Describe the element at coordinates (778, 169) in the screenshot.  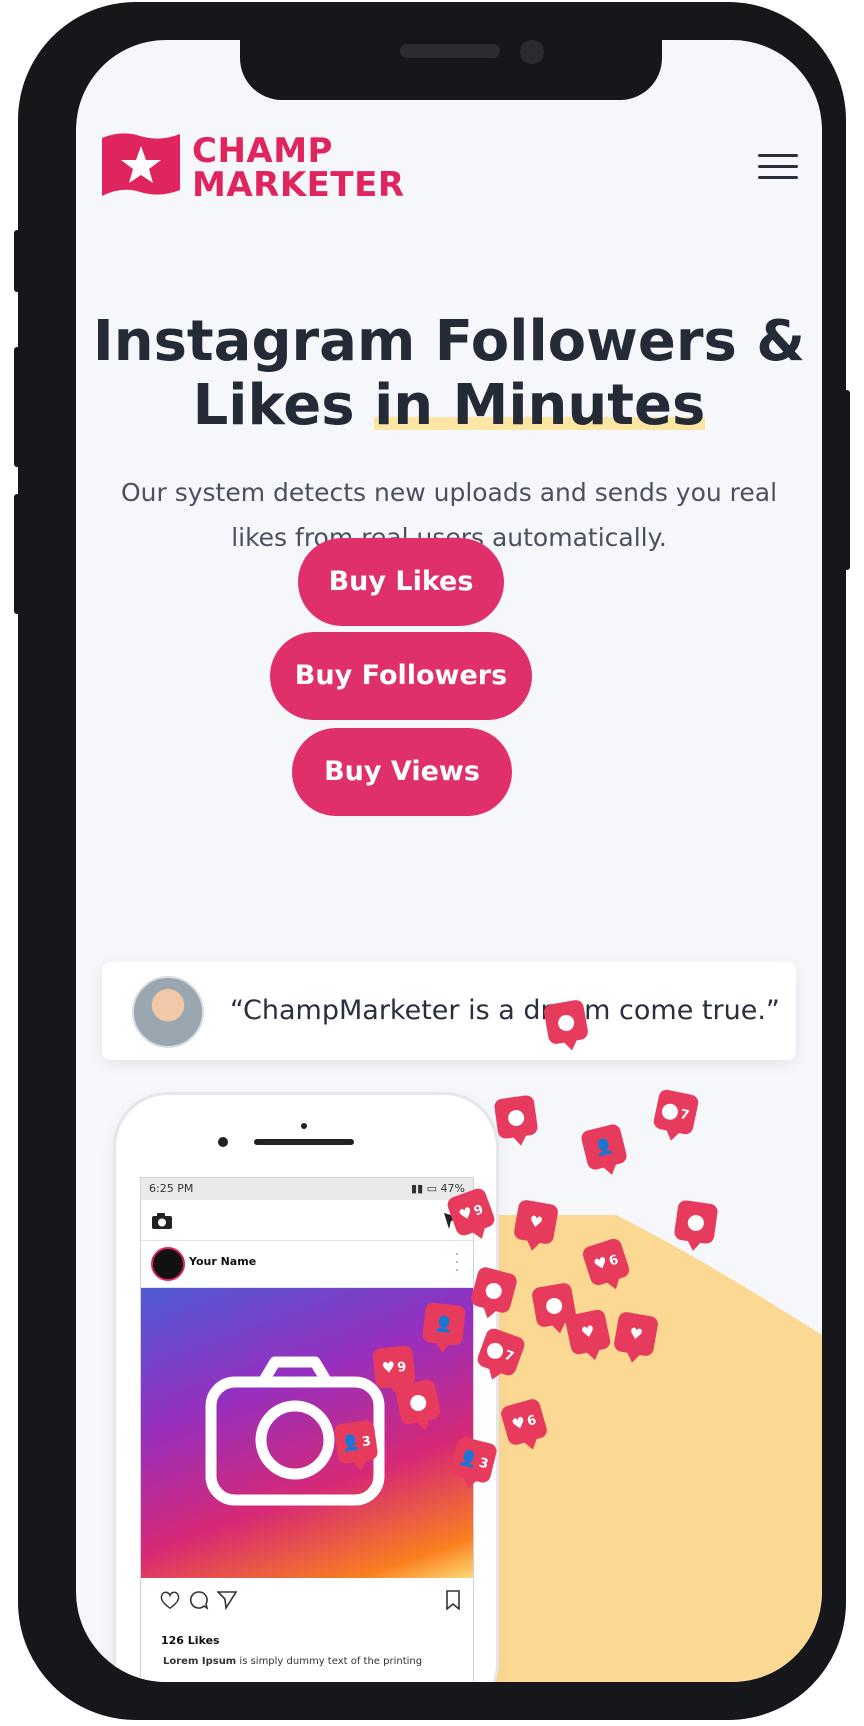
I see `hamburger-icon` at that location.